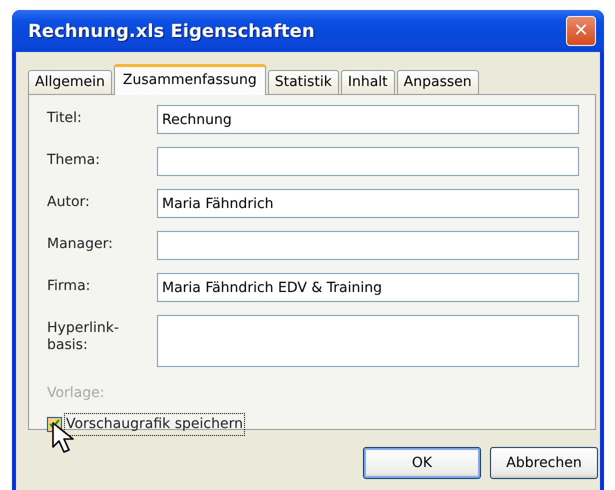 This screenshot has width=615, height=490. Describe the element at coordinates (76, 393) in the screenshot. I see `field-label: Vorlage:` at that location.